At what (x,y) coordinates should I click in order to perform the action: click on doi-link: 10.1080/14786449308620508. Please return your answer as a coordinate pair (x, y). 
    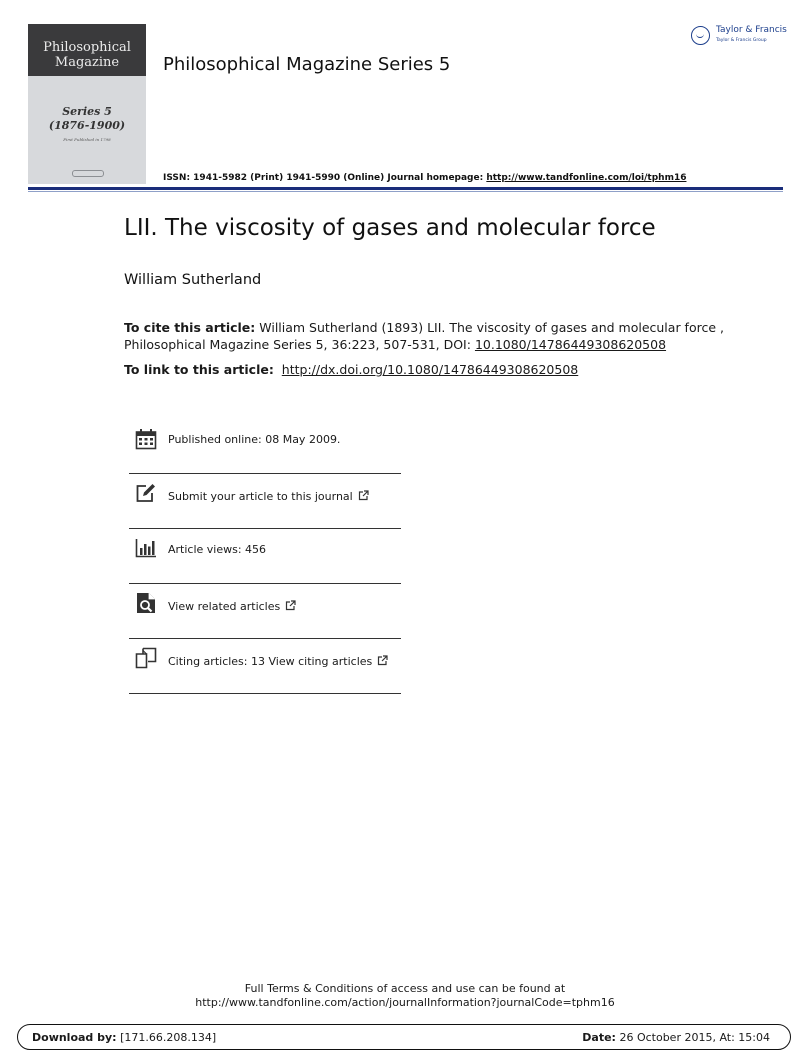
    Looking at the image, I should click on (570, 344).